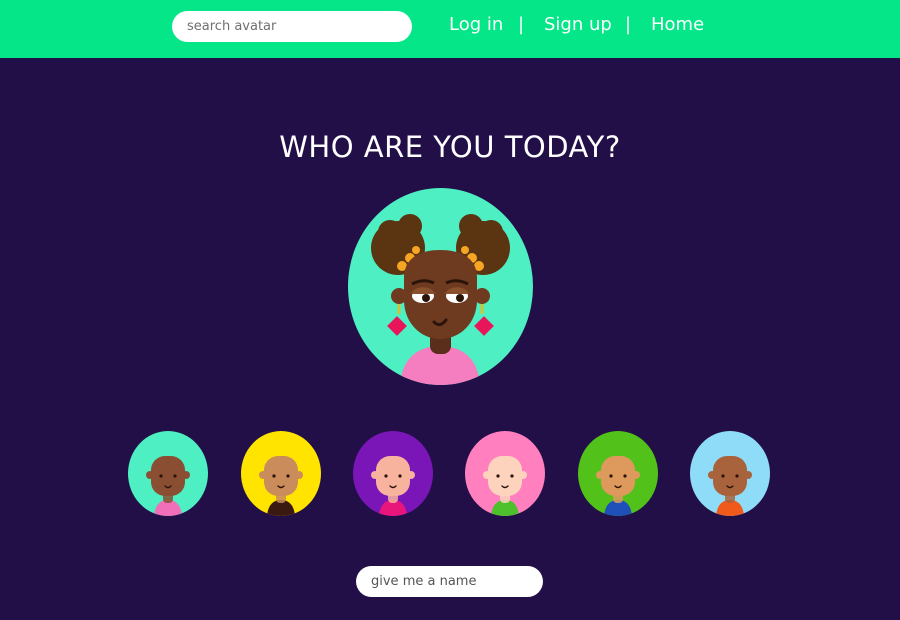 The image size is (900, 620). What do you see at coordinates (677, 25) in the screenshot?
I see `home-link: Home` at bounding box center [677, 25].